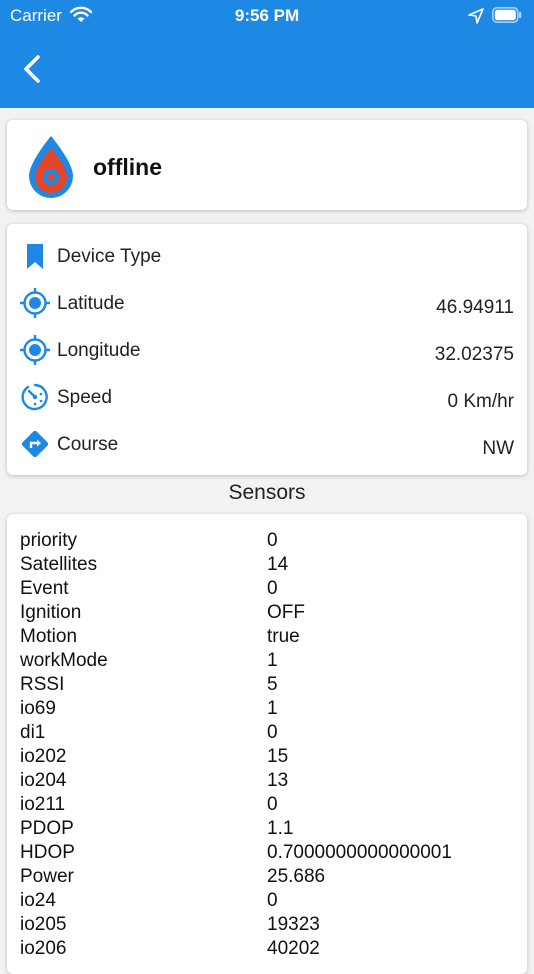 The width and height of the screenshot is (534, 974). What do you see at coordinates (34, 397) in the screenshot?
I see `speedometer-icon` at bounding box center [34, 397].